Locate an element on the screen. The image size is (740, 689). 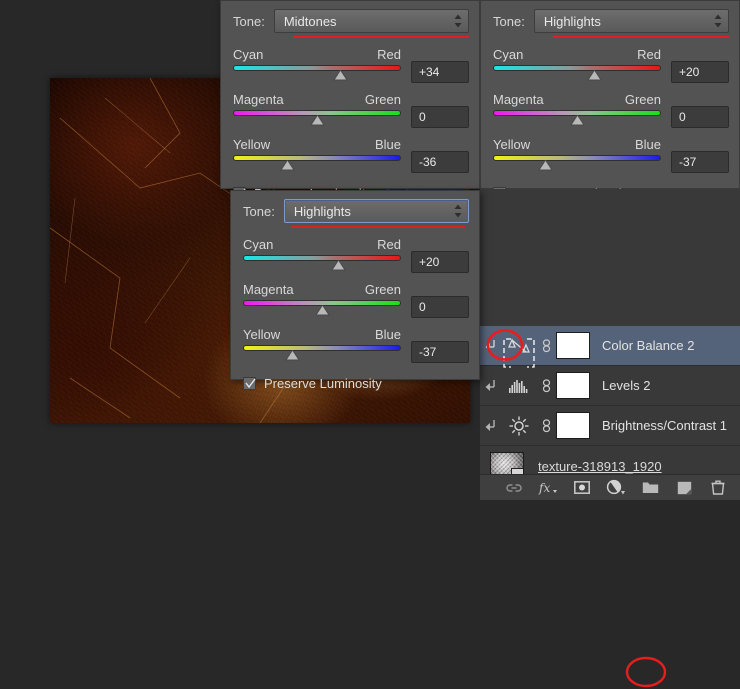
layer-row-brightness-contrast-1: Brightness/Contrast 1 is located at coordinates (610, 426).